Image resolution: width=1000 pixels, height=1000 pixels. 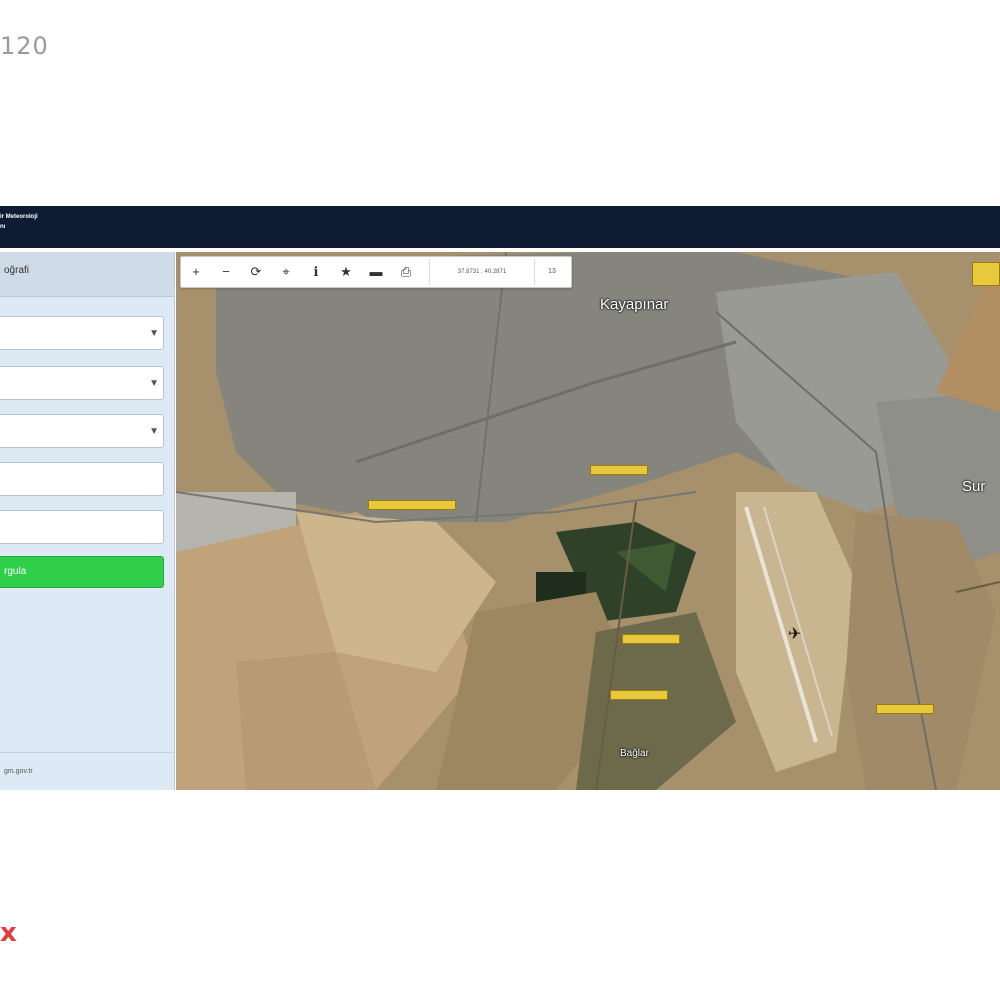 What do you see at coordinates (974, 486) in the screenshot?
I see `map-label-sur: Sur` at bounding box center [974, 486].